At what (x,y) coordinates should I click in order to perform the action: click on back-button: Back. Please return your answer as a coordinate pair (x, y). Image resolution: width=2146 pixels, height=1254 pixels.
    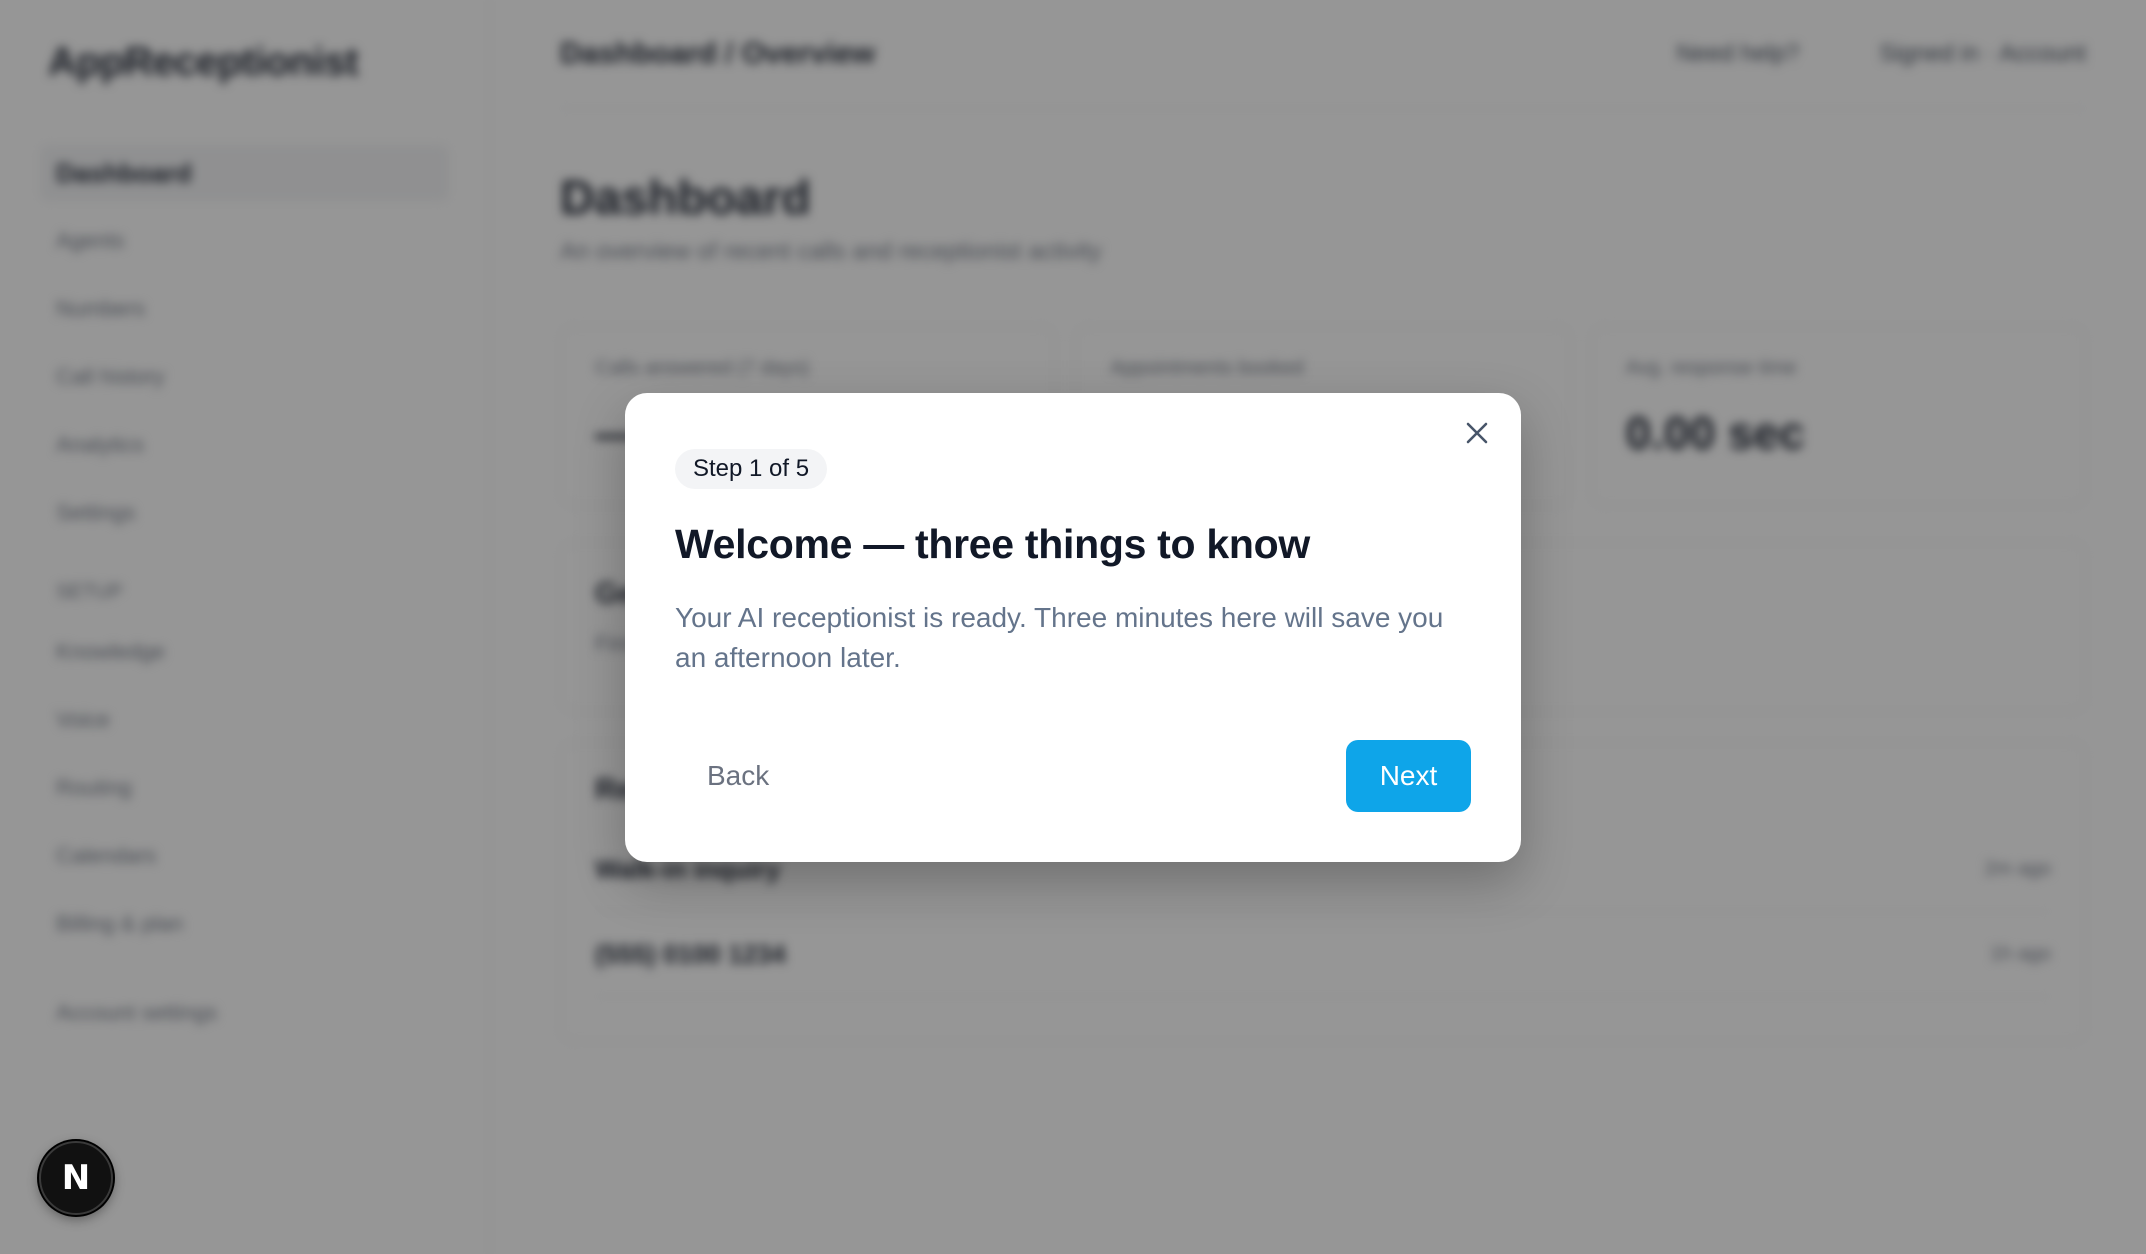
    Looking at the image, I should click on (738, 776).